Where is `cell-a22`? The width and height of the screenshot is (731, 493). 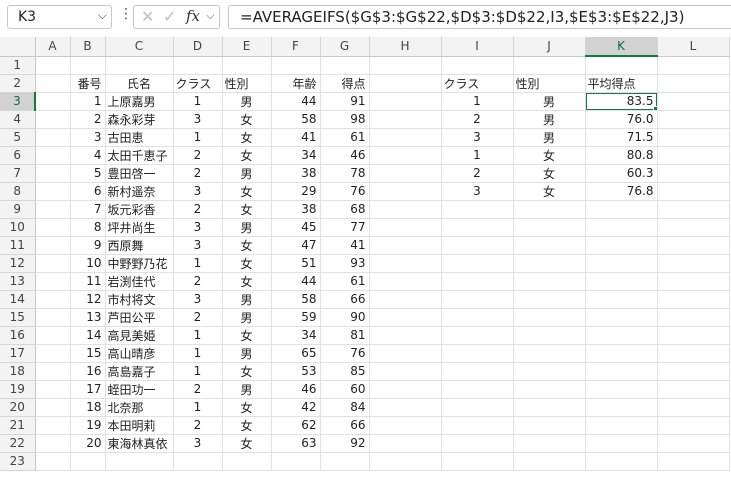 cell-a22 is located at coordinates (53, 443).